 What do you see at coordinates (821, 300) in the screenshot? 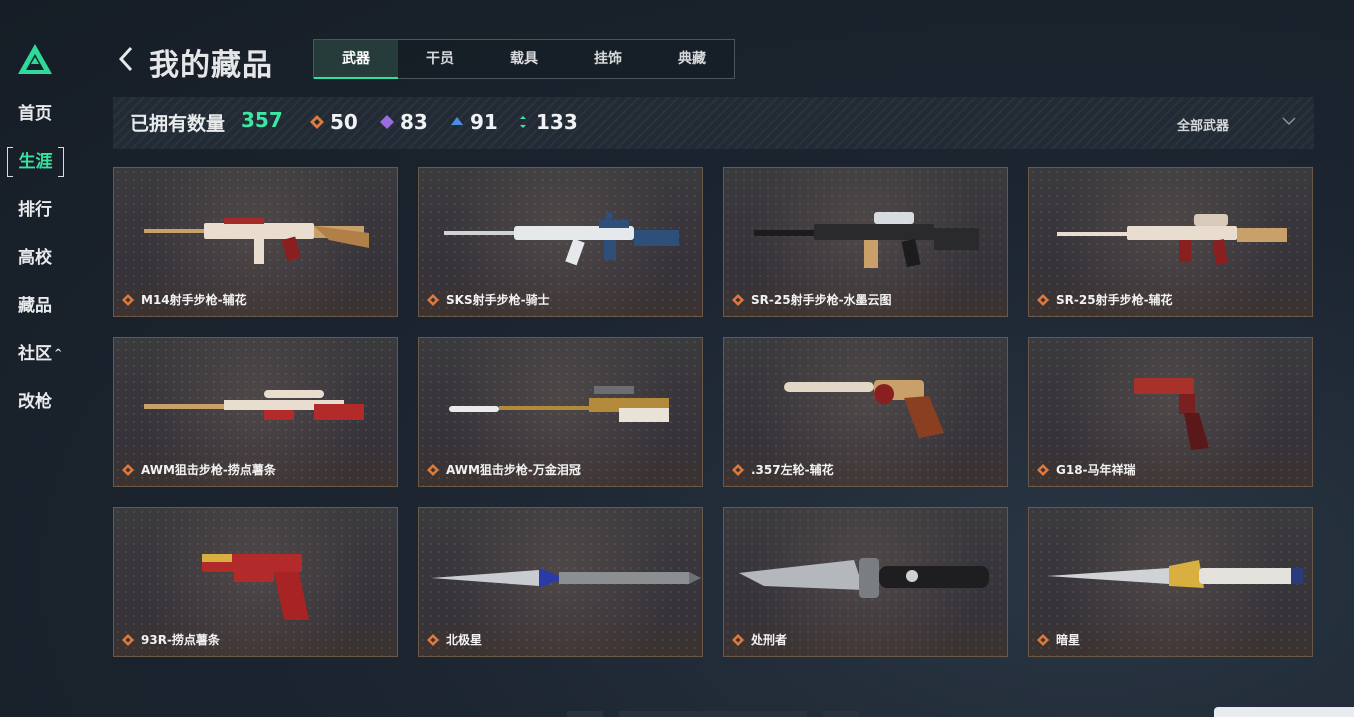
I see `item-name-text: SR-25射手步枪-水墨云图` at bounding box center [821, 300].